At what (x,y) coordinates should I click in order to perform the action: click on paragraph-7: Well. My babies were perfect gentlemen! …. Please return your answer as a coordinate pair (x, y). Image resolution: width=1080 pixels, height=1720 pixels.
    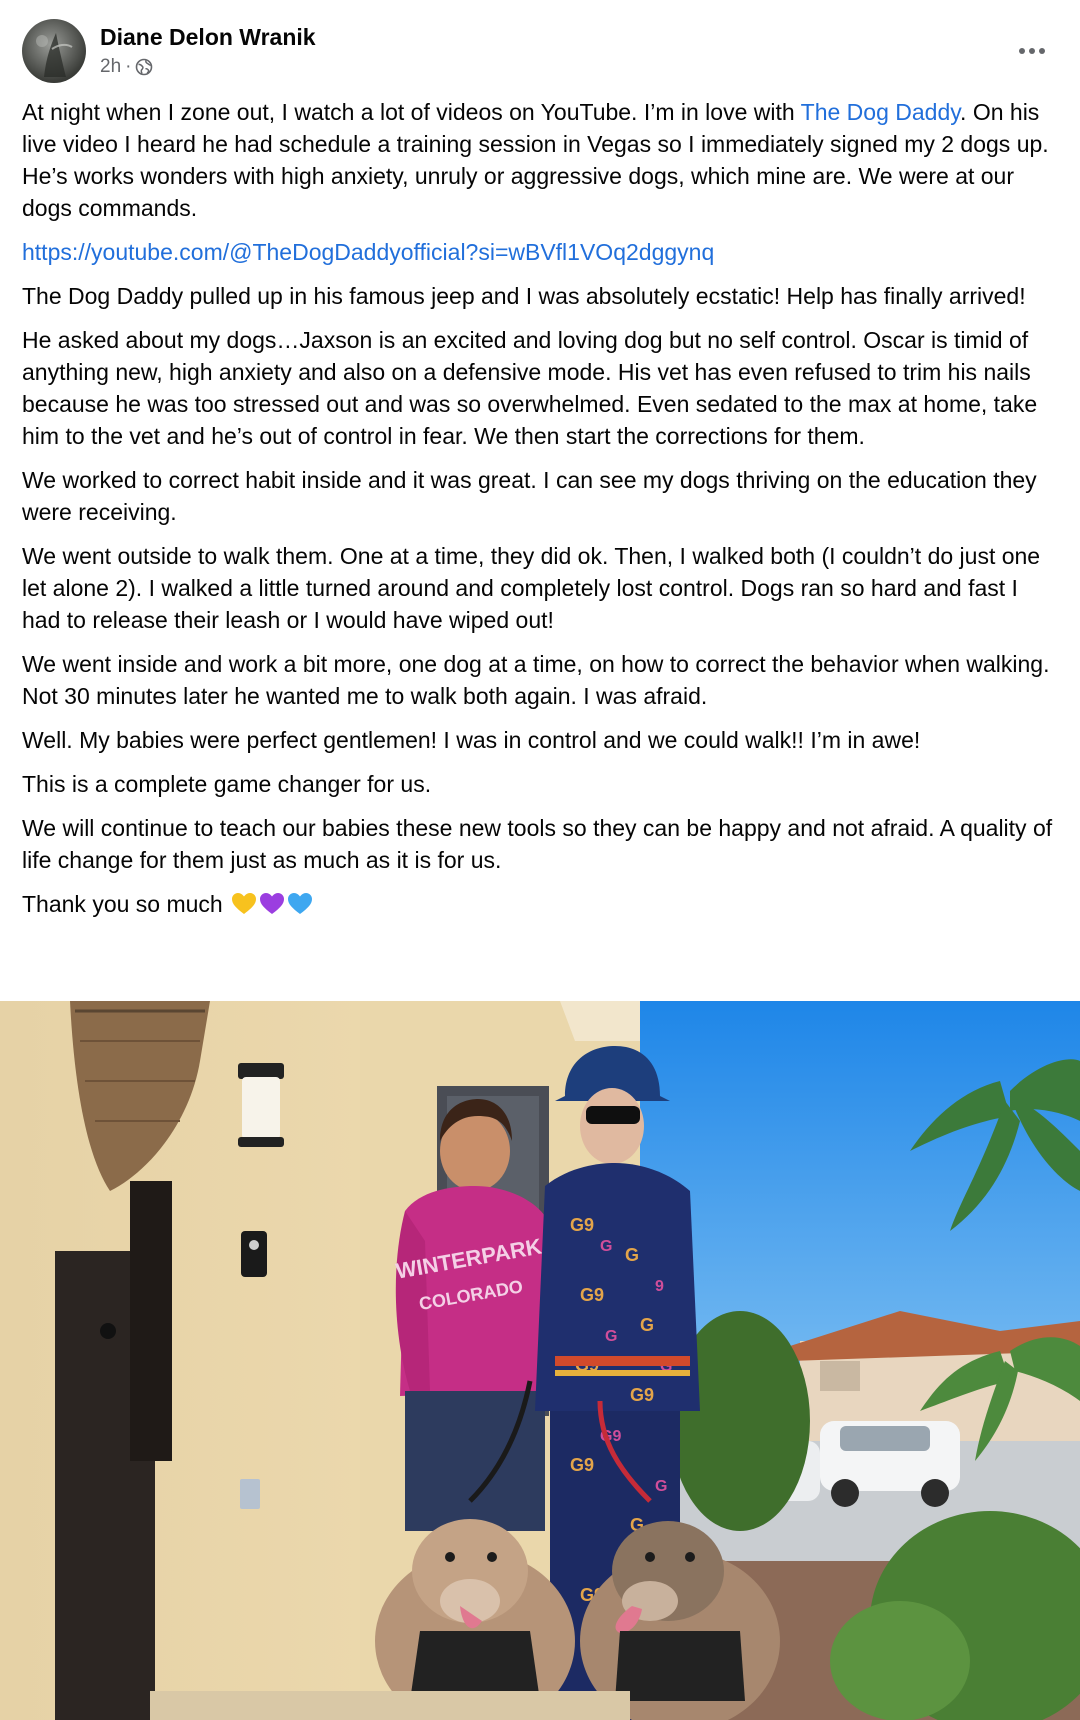
    Looking at the image, I should click on (471, 740).